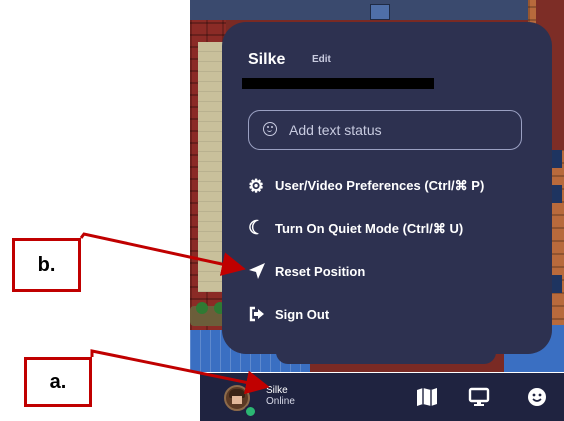 This screenshot has width=564, height=421. I want to click on menu-username: Silke, so click(267, 59).